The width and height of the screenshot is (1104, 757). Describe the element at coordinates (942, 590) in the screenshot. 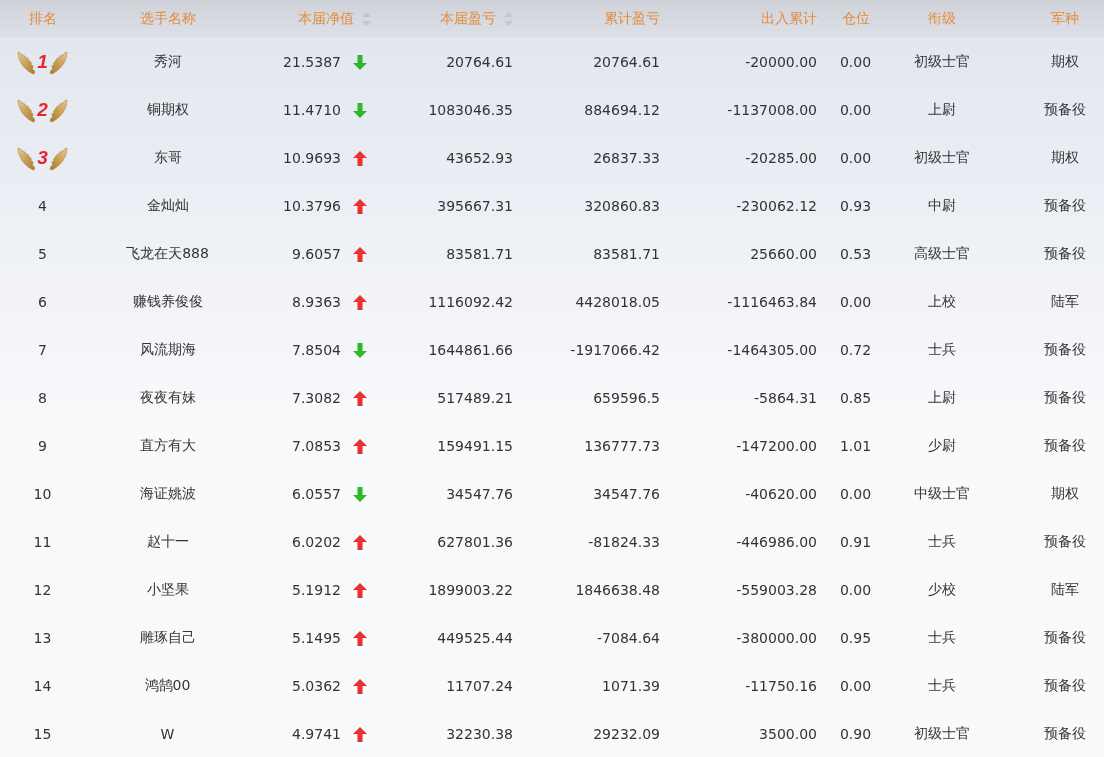

I see `grade-cell-text: 少校` at that location.